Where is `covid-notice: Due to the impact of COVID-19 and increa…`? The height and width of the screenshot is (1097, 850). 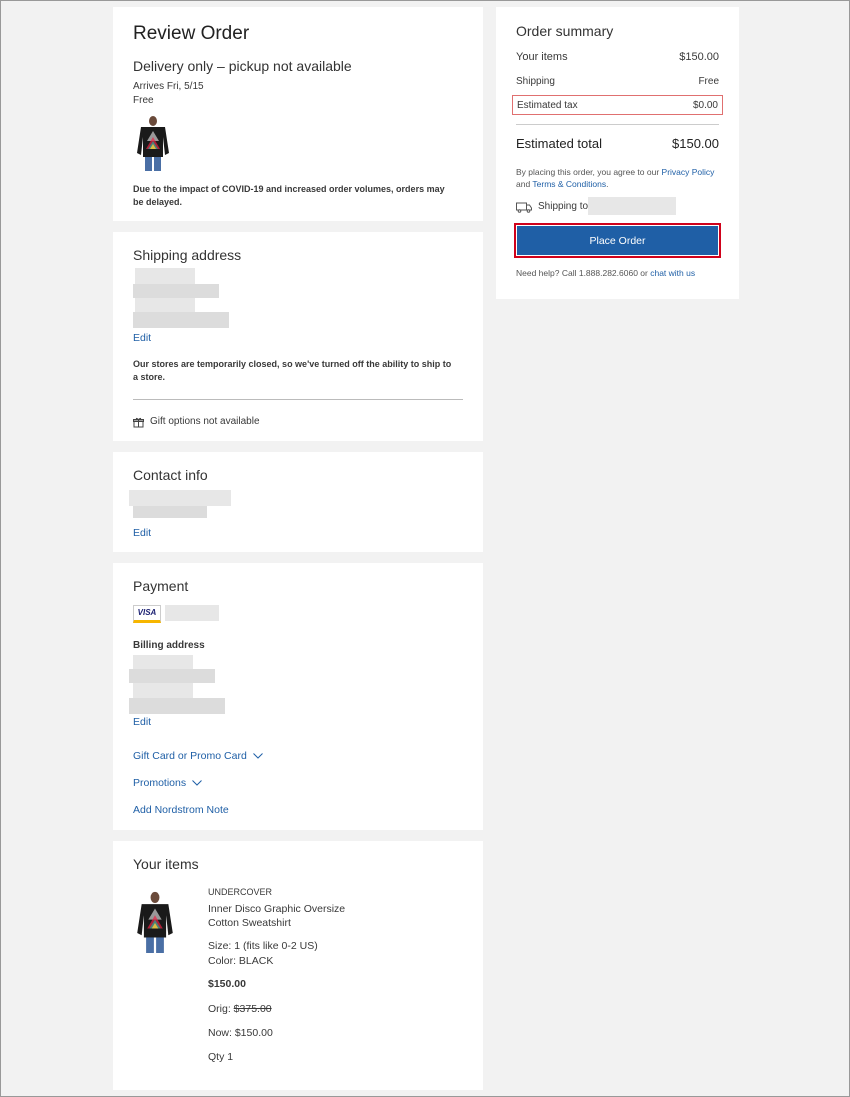
covid-notice: Due to the impact of COVID-19 and increa… is located at coordinates (289, 195).